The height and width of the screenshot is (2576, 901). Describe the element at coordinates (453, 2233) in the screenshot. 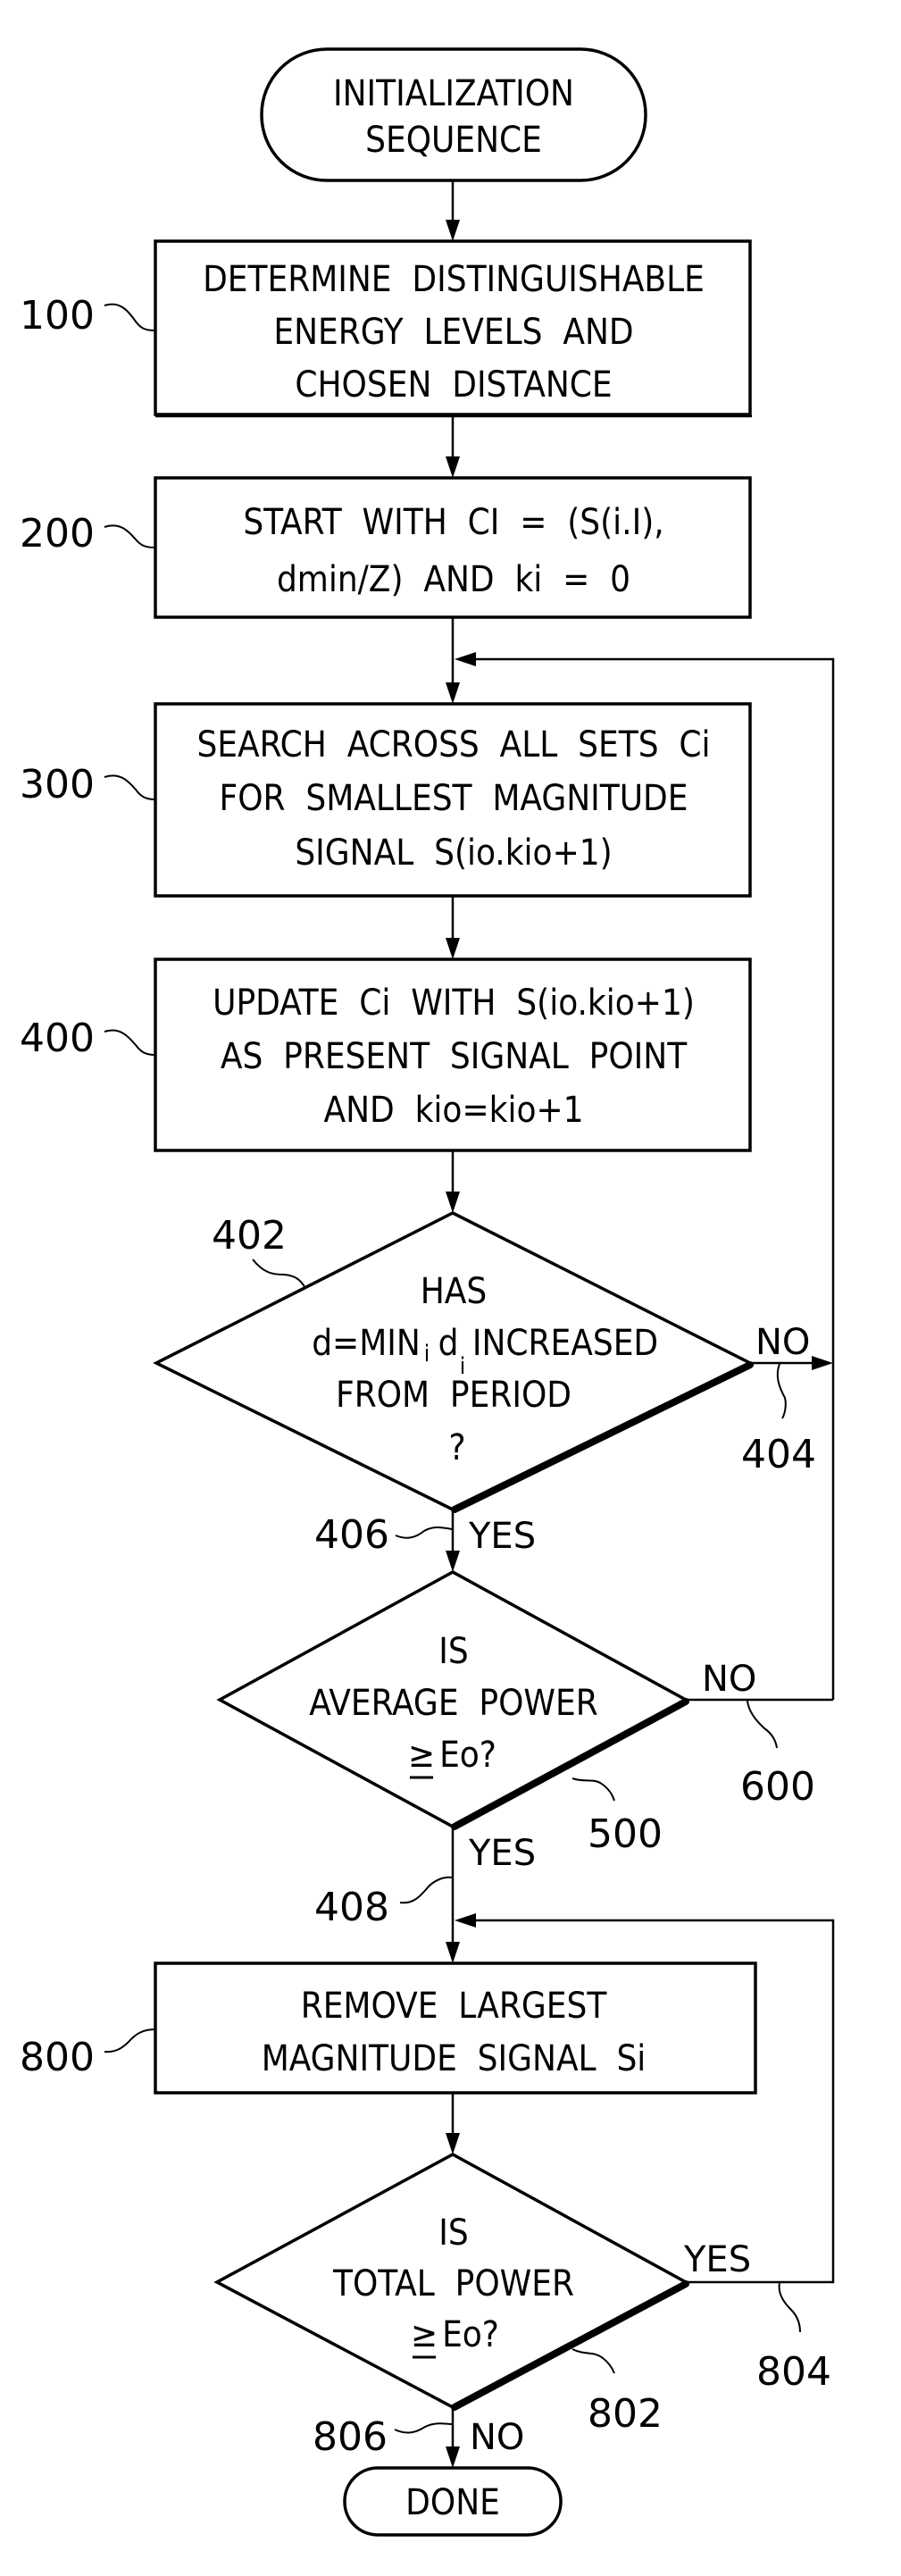

I see `step-802-line-1: IS` at that location.